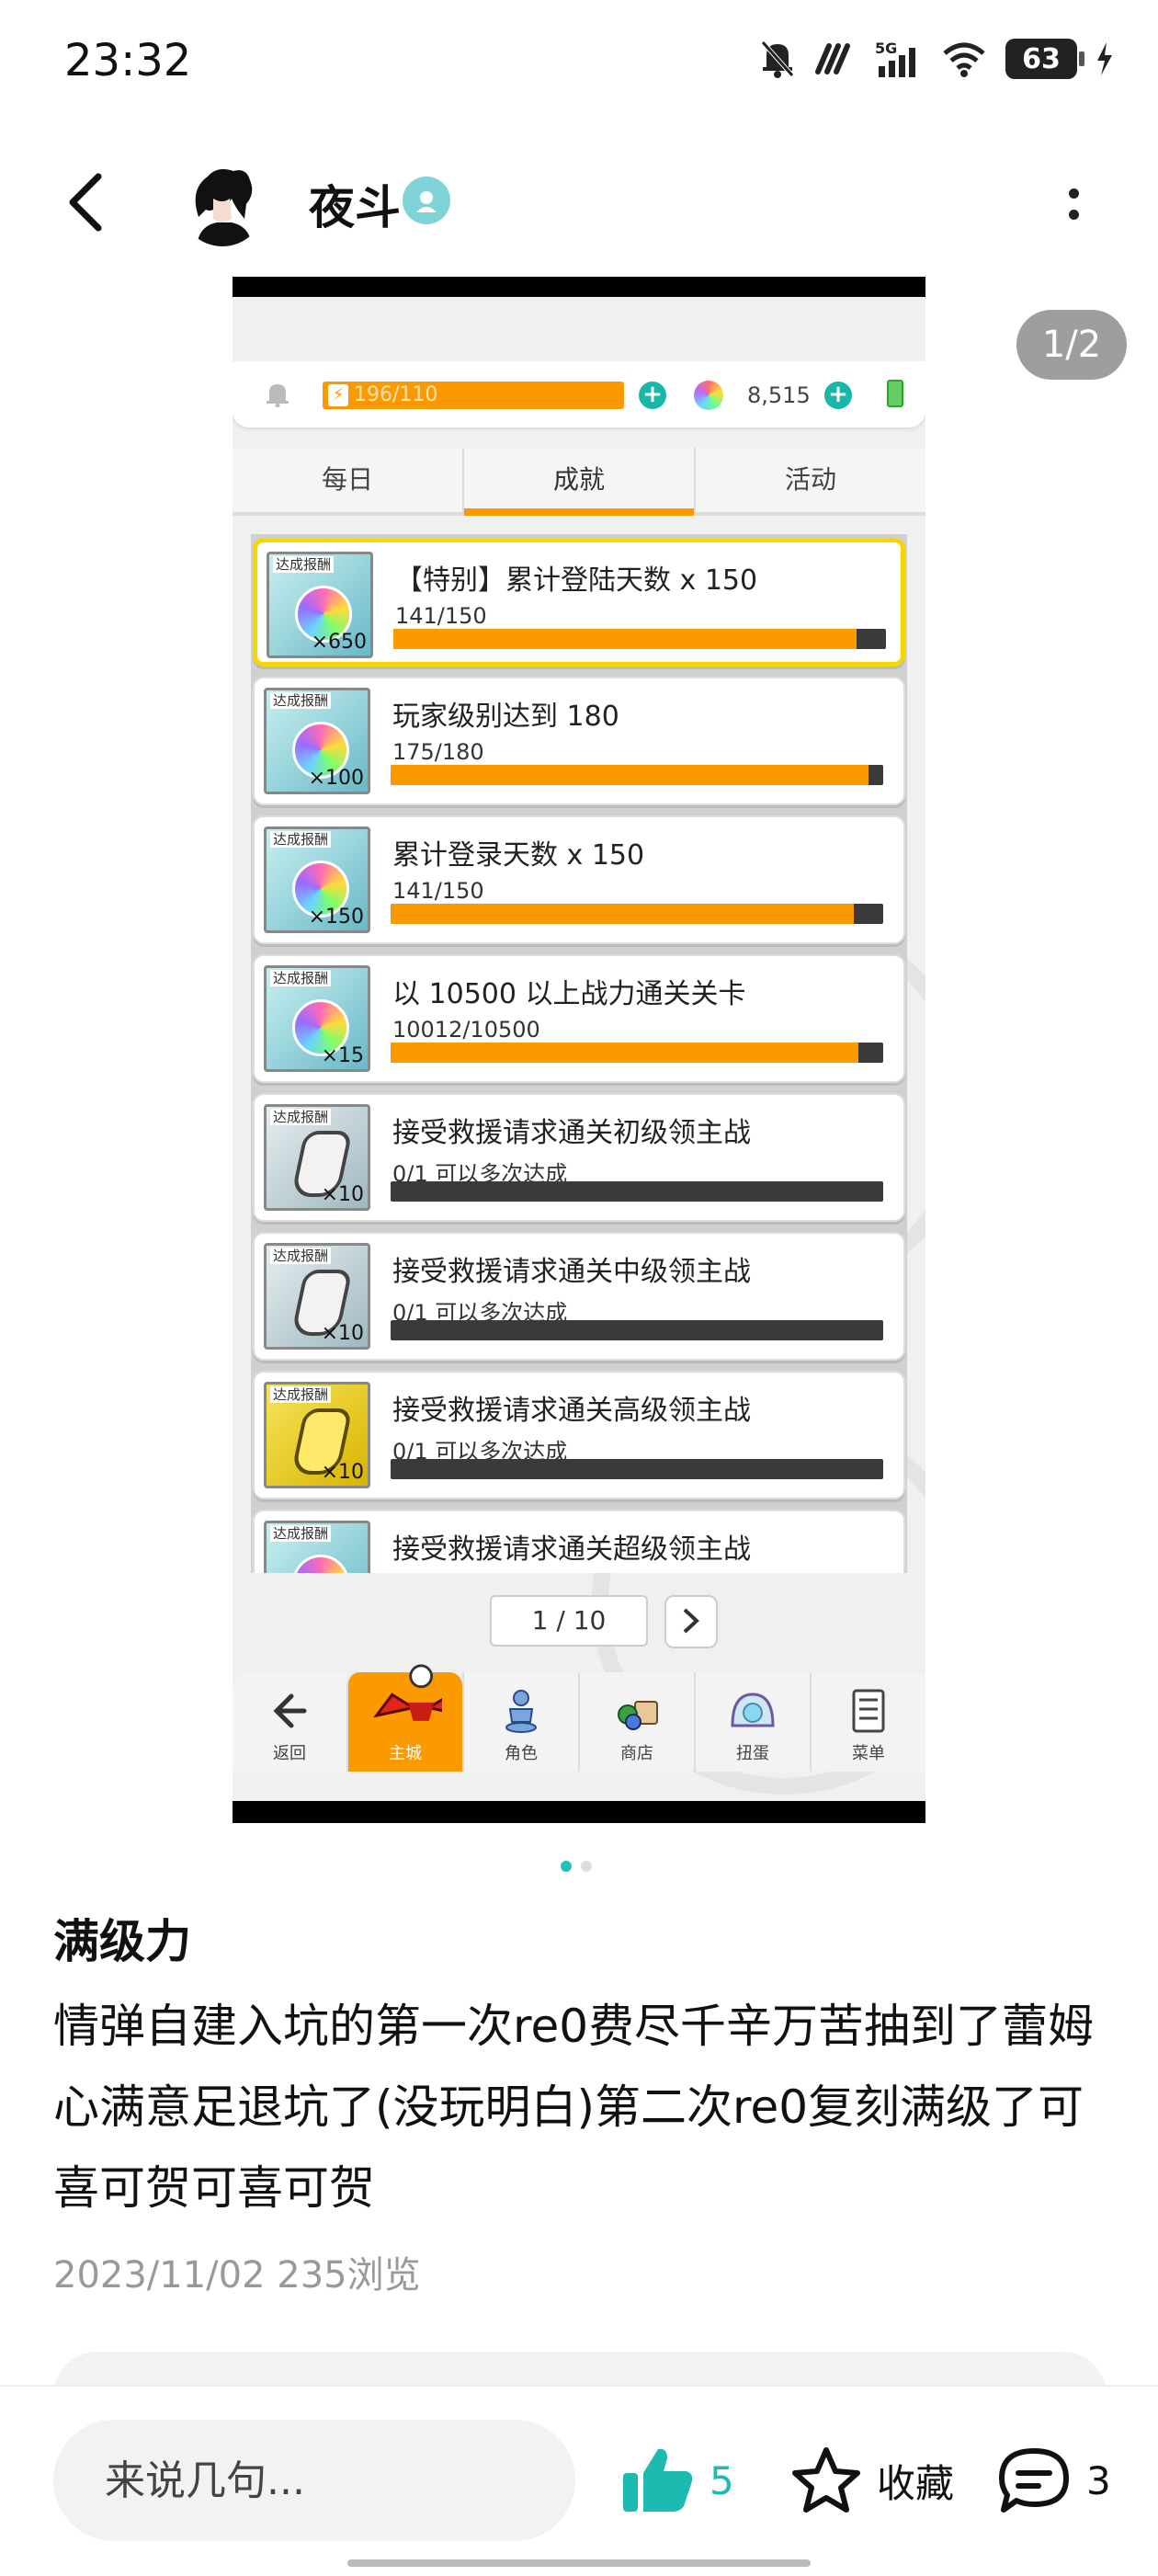  I want to click on favorite-button: 收藏, so click(872, 2480).